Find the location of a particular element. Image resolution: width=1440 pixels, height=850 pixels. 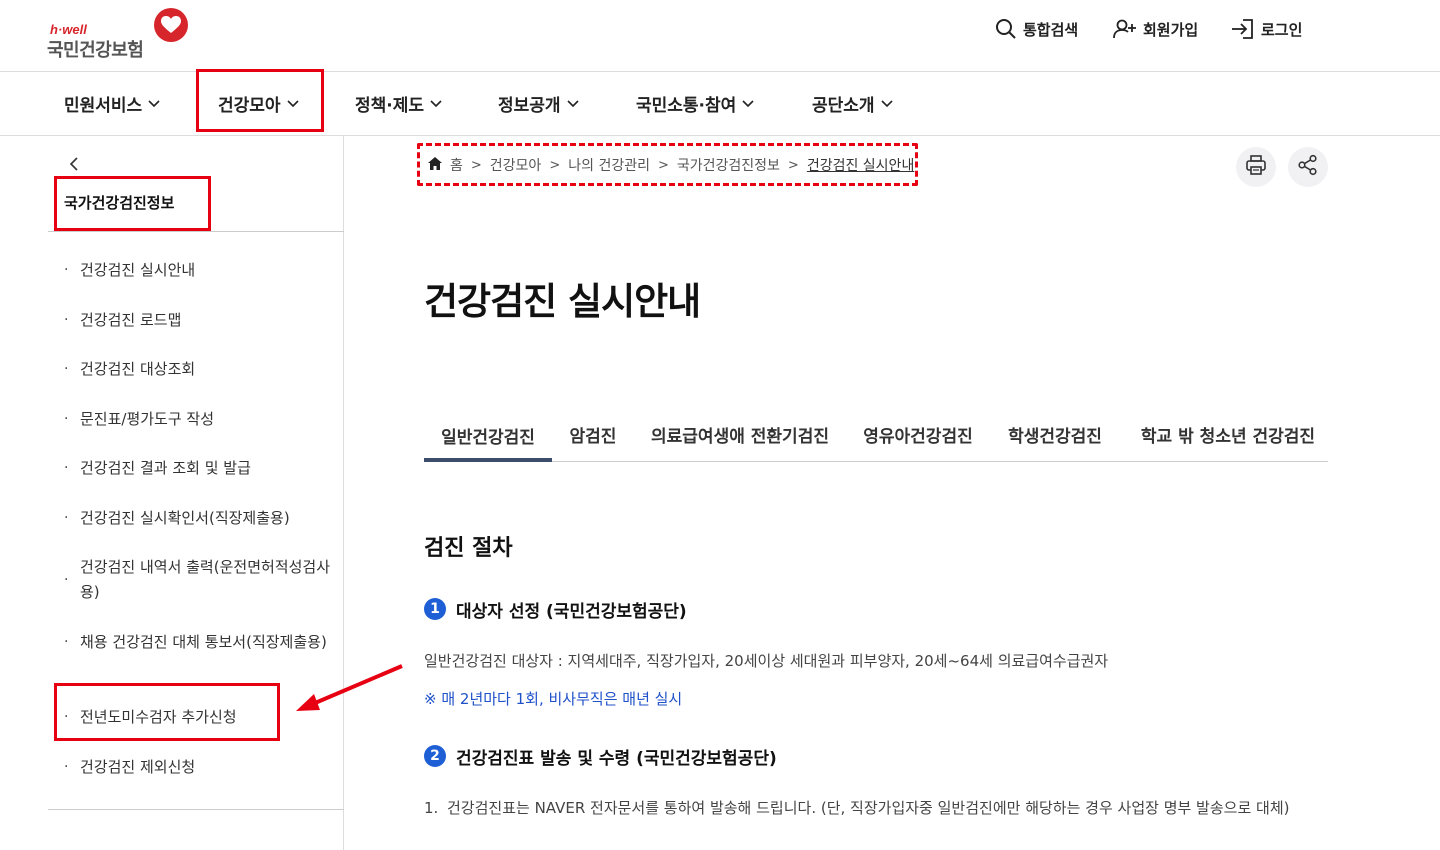

sidebar-item-label: 문진표/평가도구 작성 is located at coordinates (147, 419).